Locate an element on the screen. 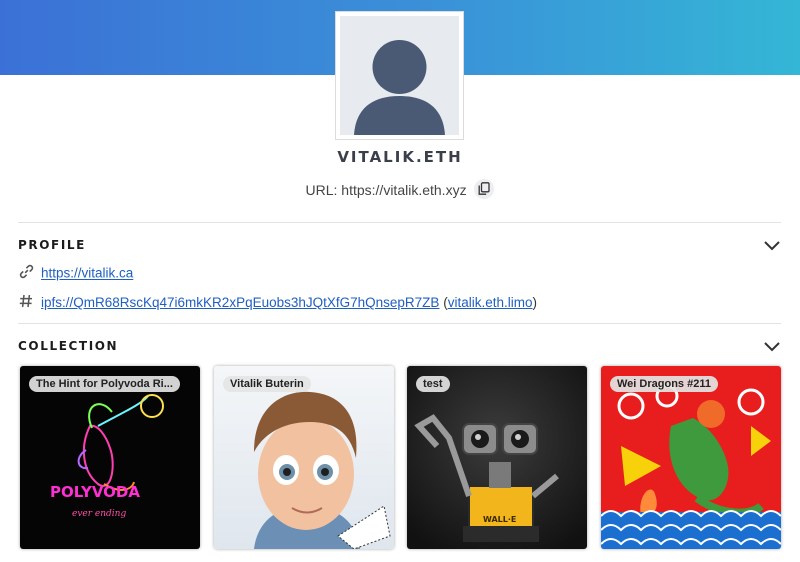  profile-url: URL: https://vitalik.eth.xyz is located at coordinates (386, 190).